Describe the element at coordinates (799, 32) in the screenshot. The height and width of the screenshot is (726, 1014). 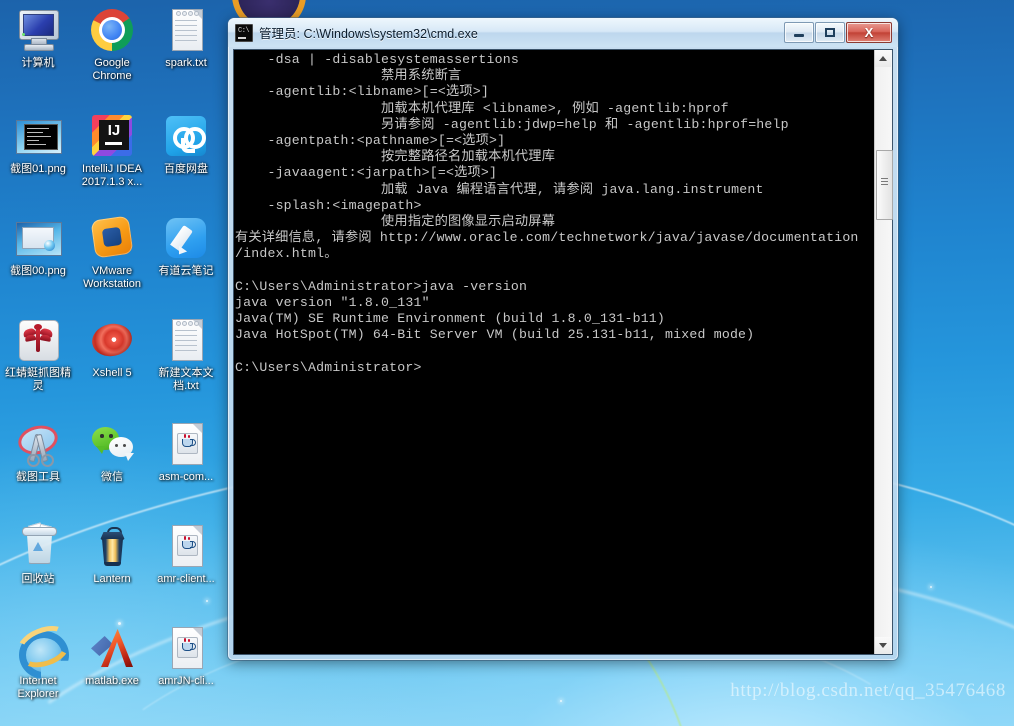
I see `minimize-button` at that location.